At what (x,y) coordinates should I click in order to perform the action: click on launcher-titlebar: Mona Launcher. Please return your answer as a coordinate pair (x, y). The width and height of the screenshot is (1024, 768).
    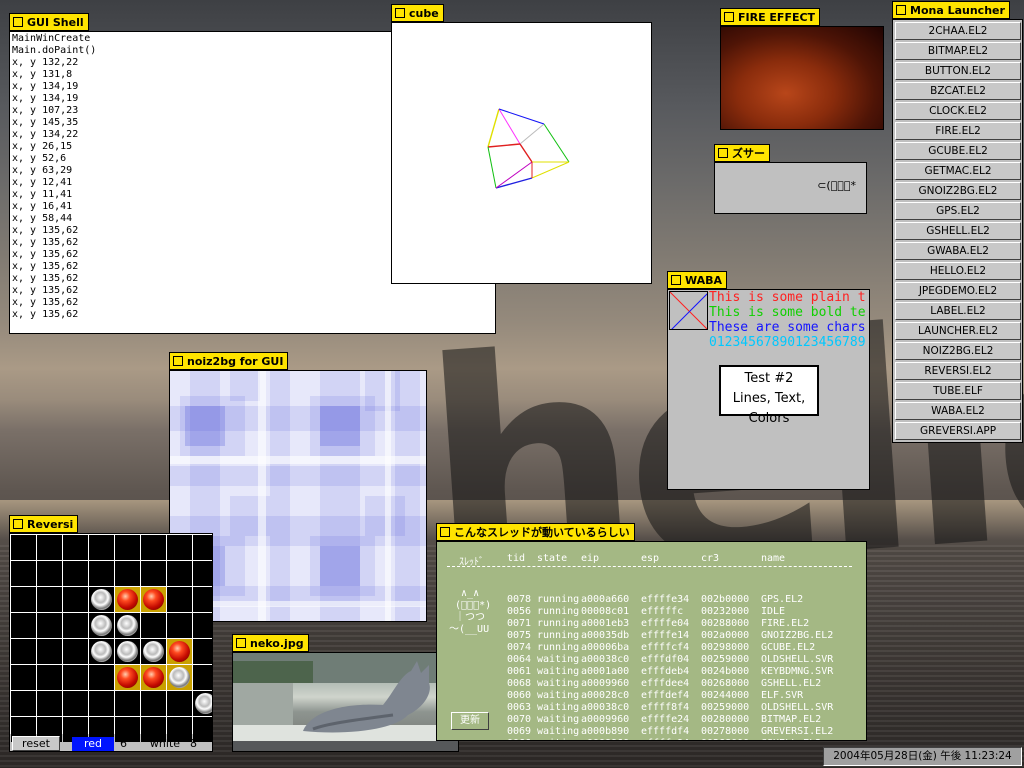
    Looking at the image, I should click on (951, 10).